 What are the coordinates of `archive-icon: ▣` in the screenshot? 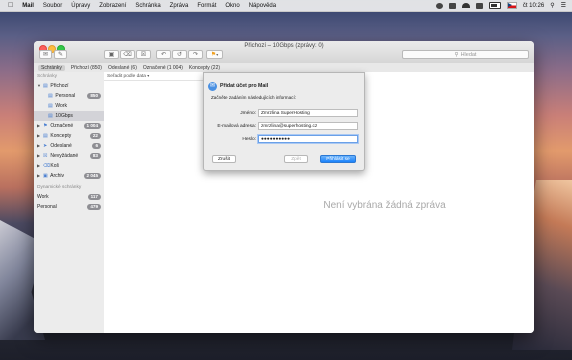 It's located at (45, 176).